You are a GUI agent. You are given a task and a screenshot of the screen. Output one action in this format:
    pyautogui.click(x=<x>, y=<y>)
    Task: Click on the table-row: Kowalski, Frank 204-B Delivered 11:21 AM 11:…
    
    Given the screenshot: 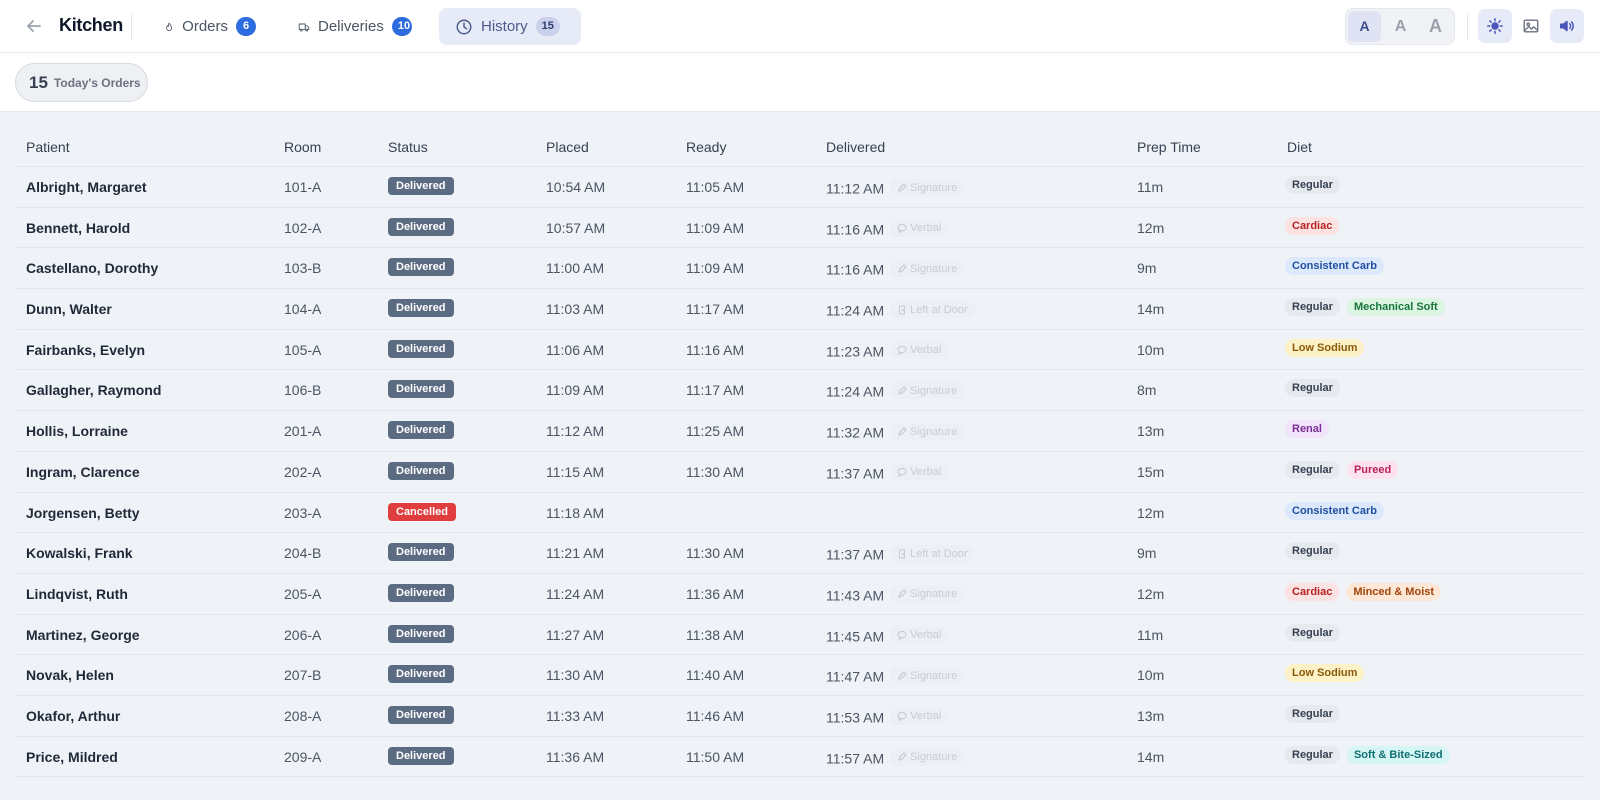 What is the action you would take?
    pyautogui.click(x=800, y=553)
    